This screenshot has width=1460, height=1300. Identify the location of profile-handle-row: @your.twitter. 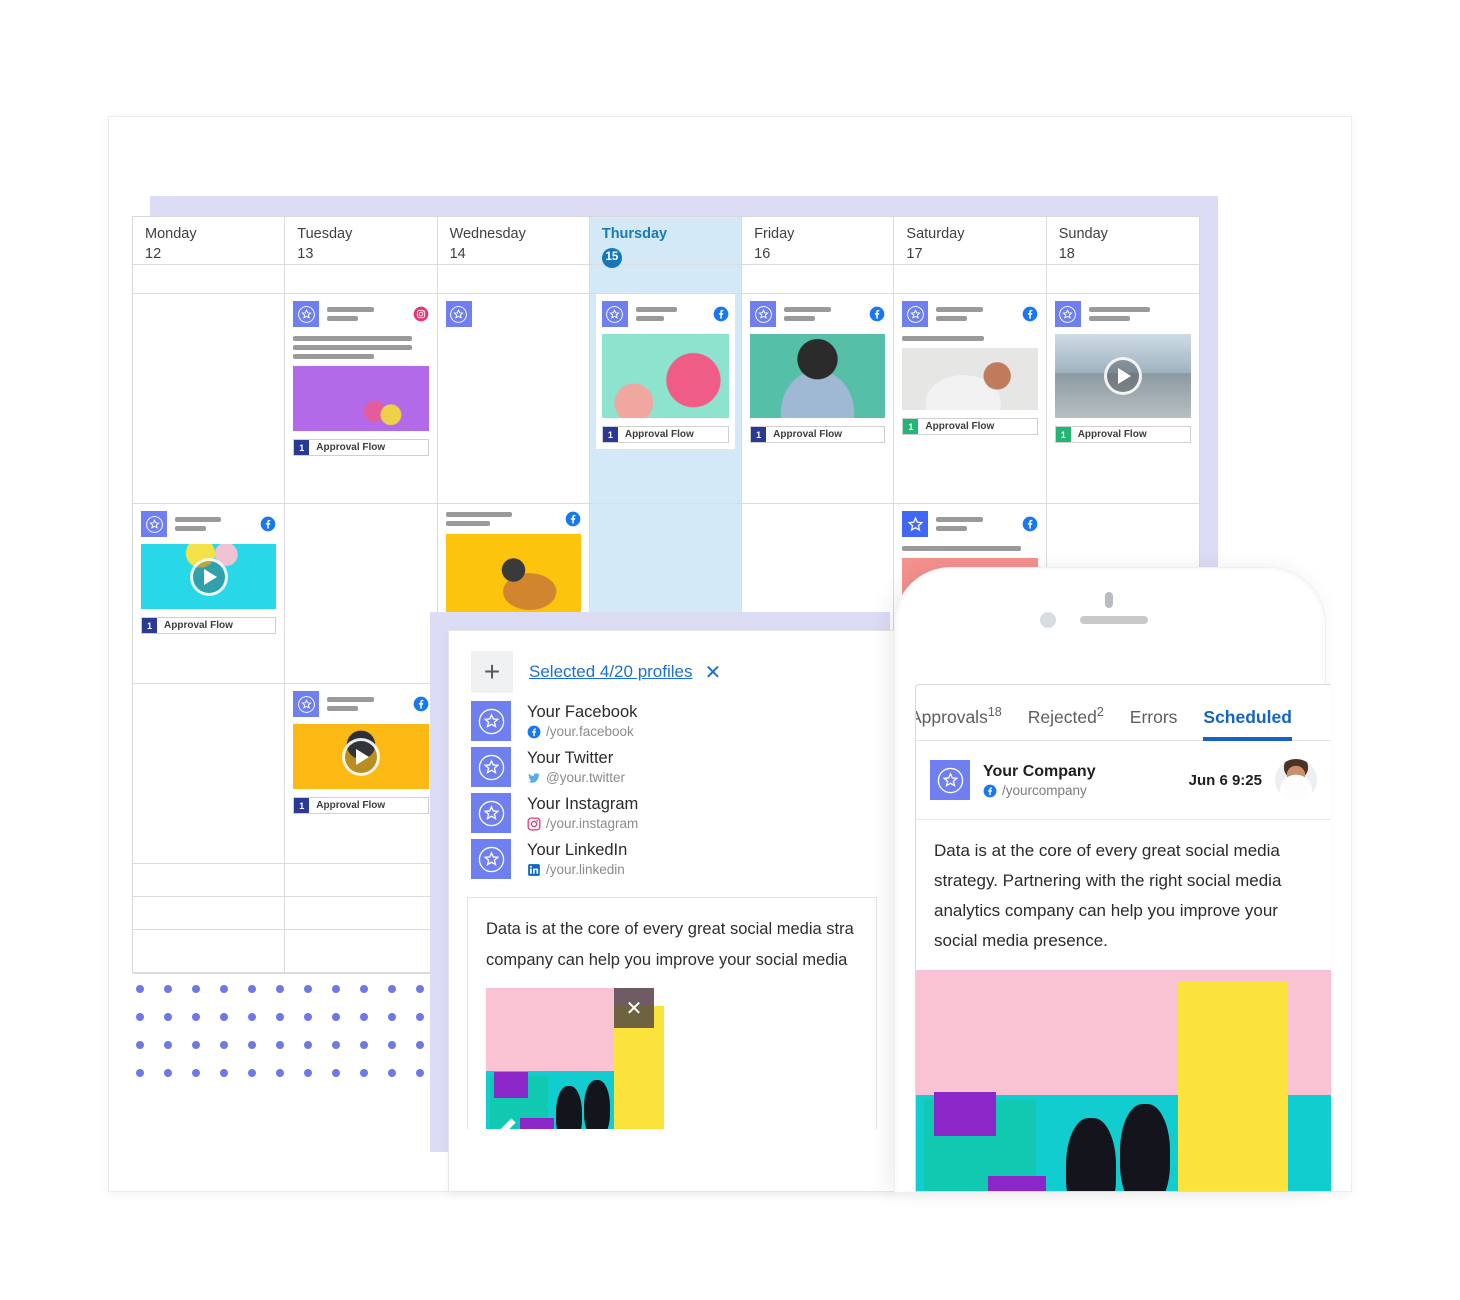
(576, 778).